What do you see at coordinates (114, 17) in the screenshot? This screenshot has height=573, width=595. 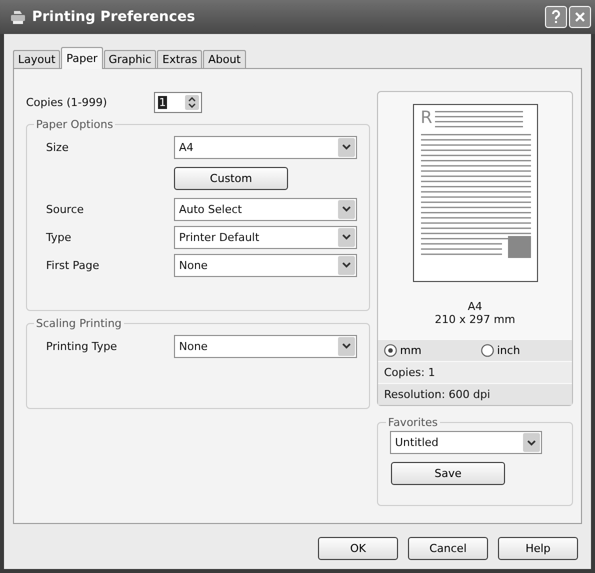 I see `window-title: Printing Preferences` at bounding box center [114, 17].